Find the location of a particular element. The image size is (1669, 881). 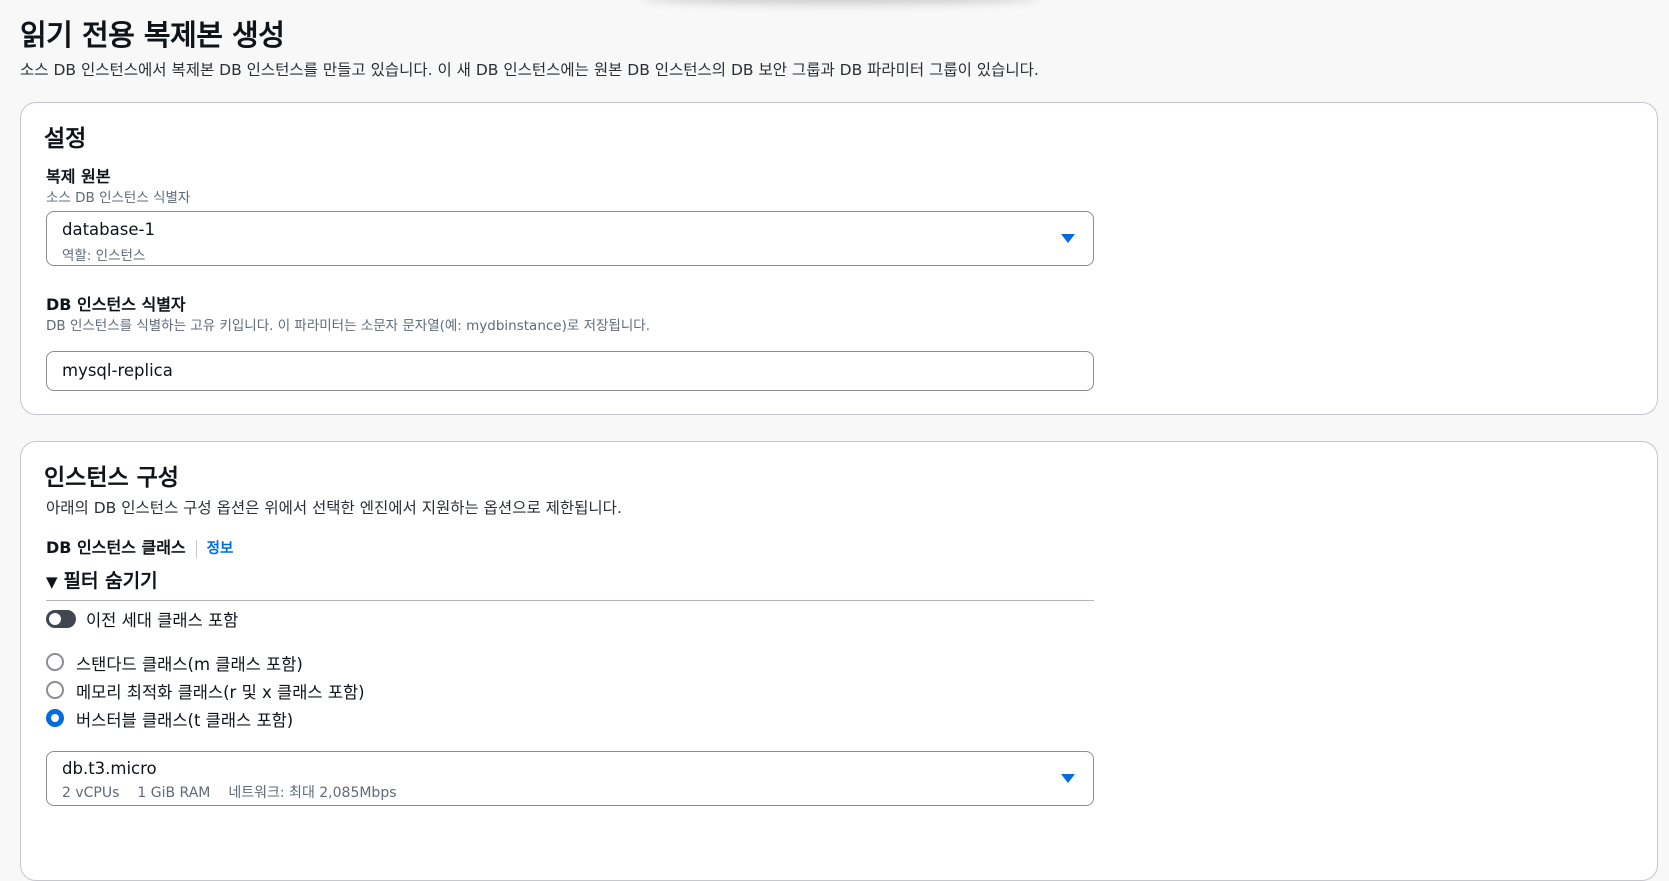

vcpu-spec: 2 vCPUs is located at coordinates (91, 793).